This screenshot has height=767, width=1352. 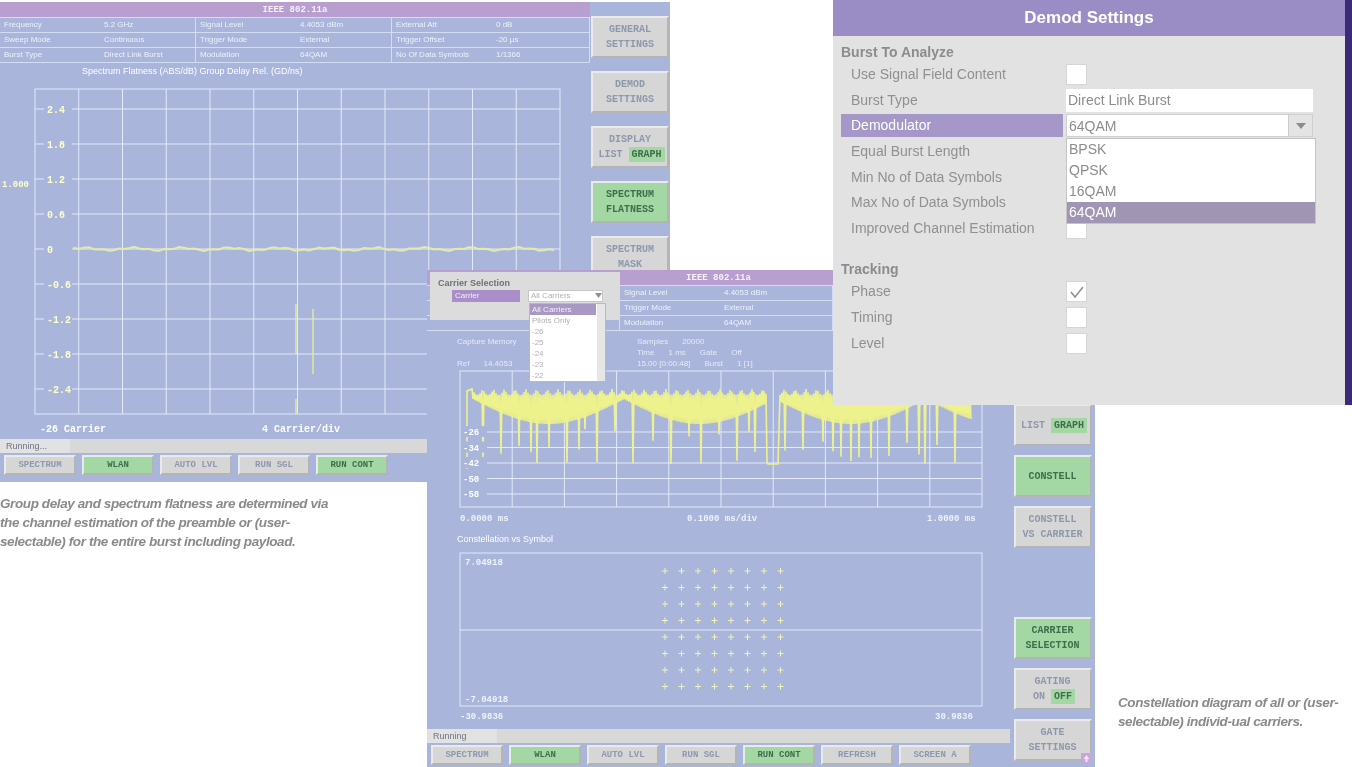 What do you see at coordinates (59, 355) in the screenshot?
I see `axis-tick-label: -1.8` at bounding box center [59, 355].